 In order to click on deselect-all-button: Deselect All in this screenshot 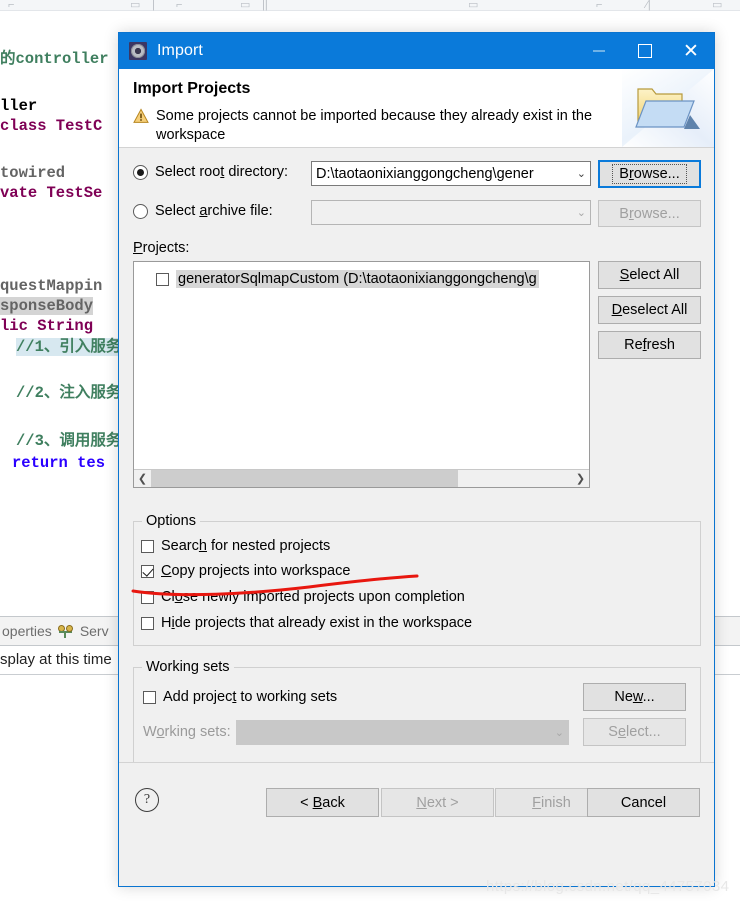, I will do `click(649, 310)`.